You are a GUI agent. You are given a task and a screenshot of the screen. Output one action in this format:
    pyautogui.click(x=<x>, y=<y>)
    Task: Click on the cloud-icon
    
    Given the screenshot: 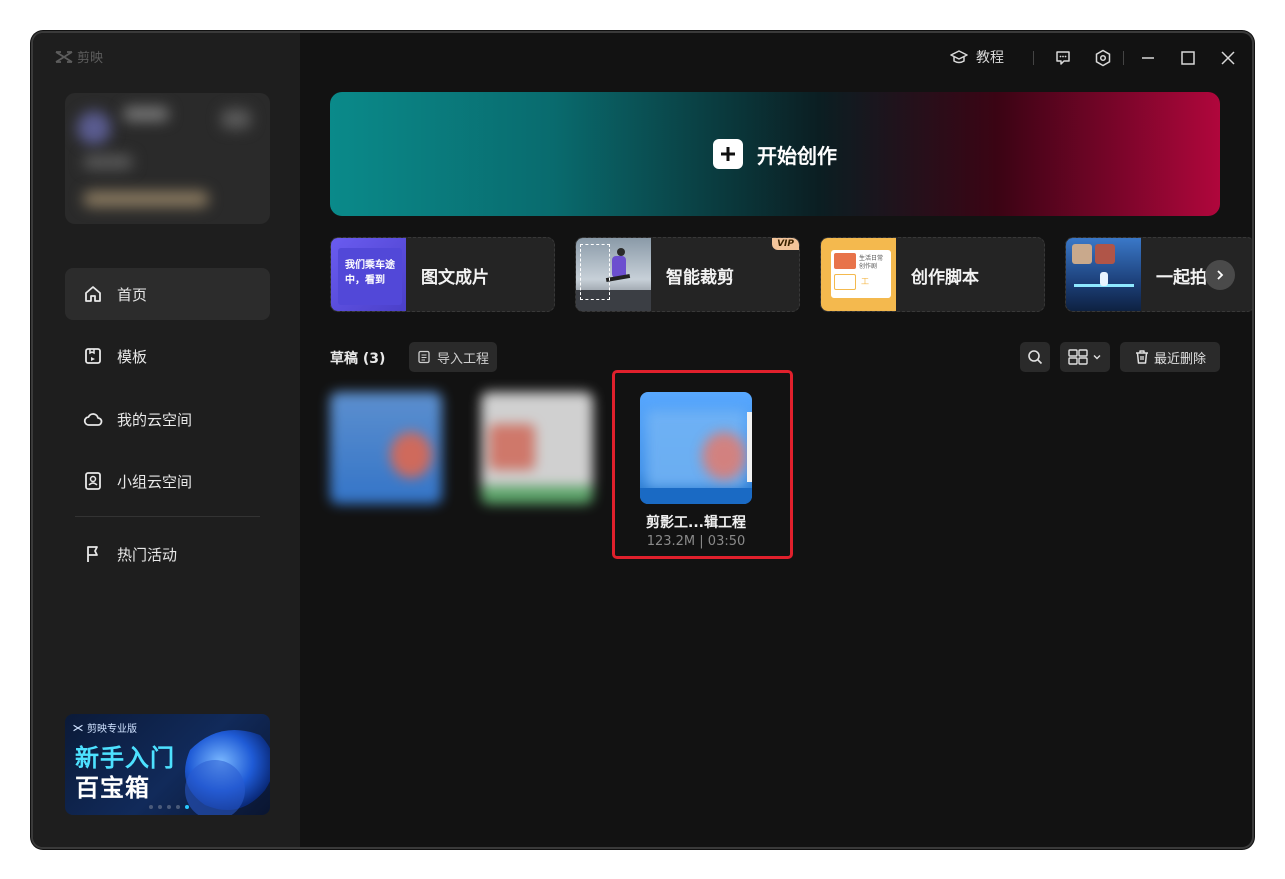 What is the action you would take?
    pyautogui.click(x=93, y=419)
    